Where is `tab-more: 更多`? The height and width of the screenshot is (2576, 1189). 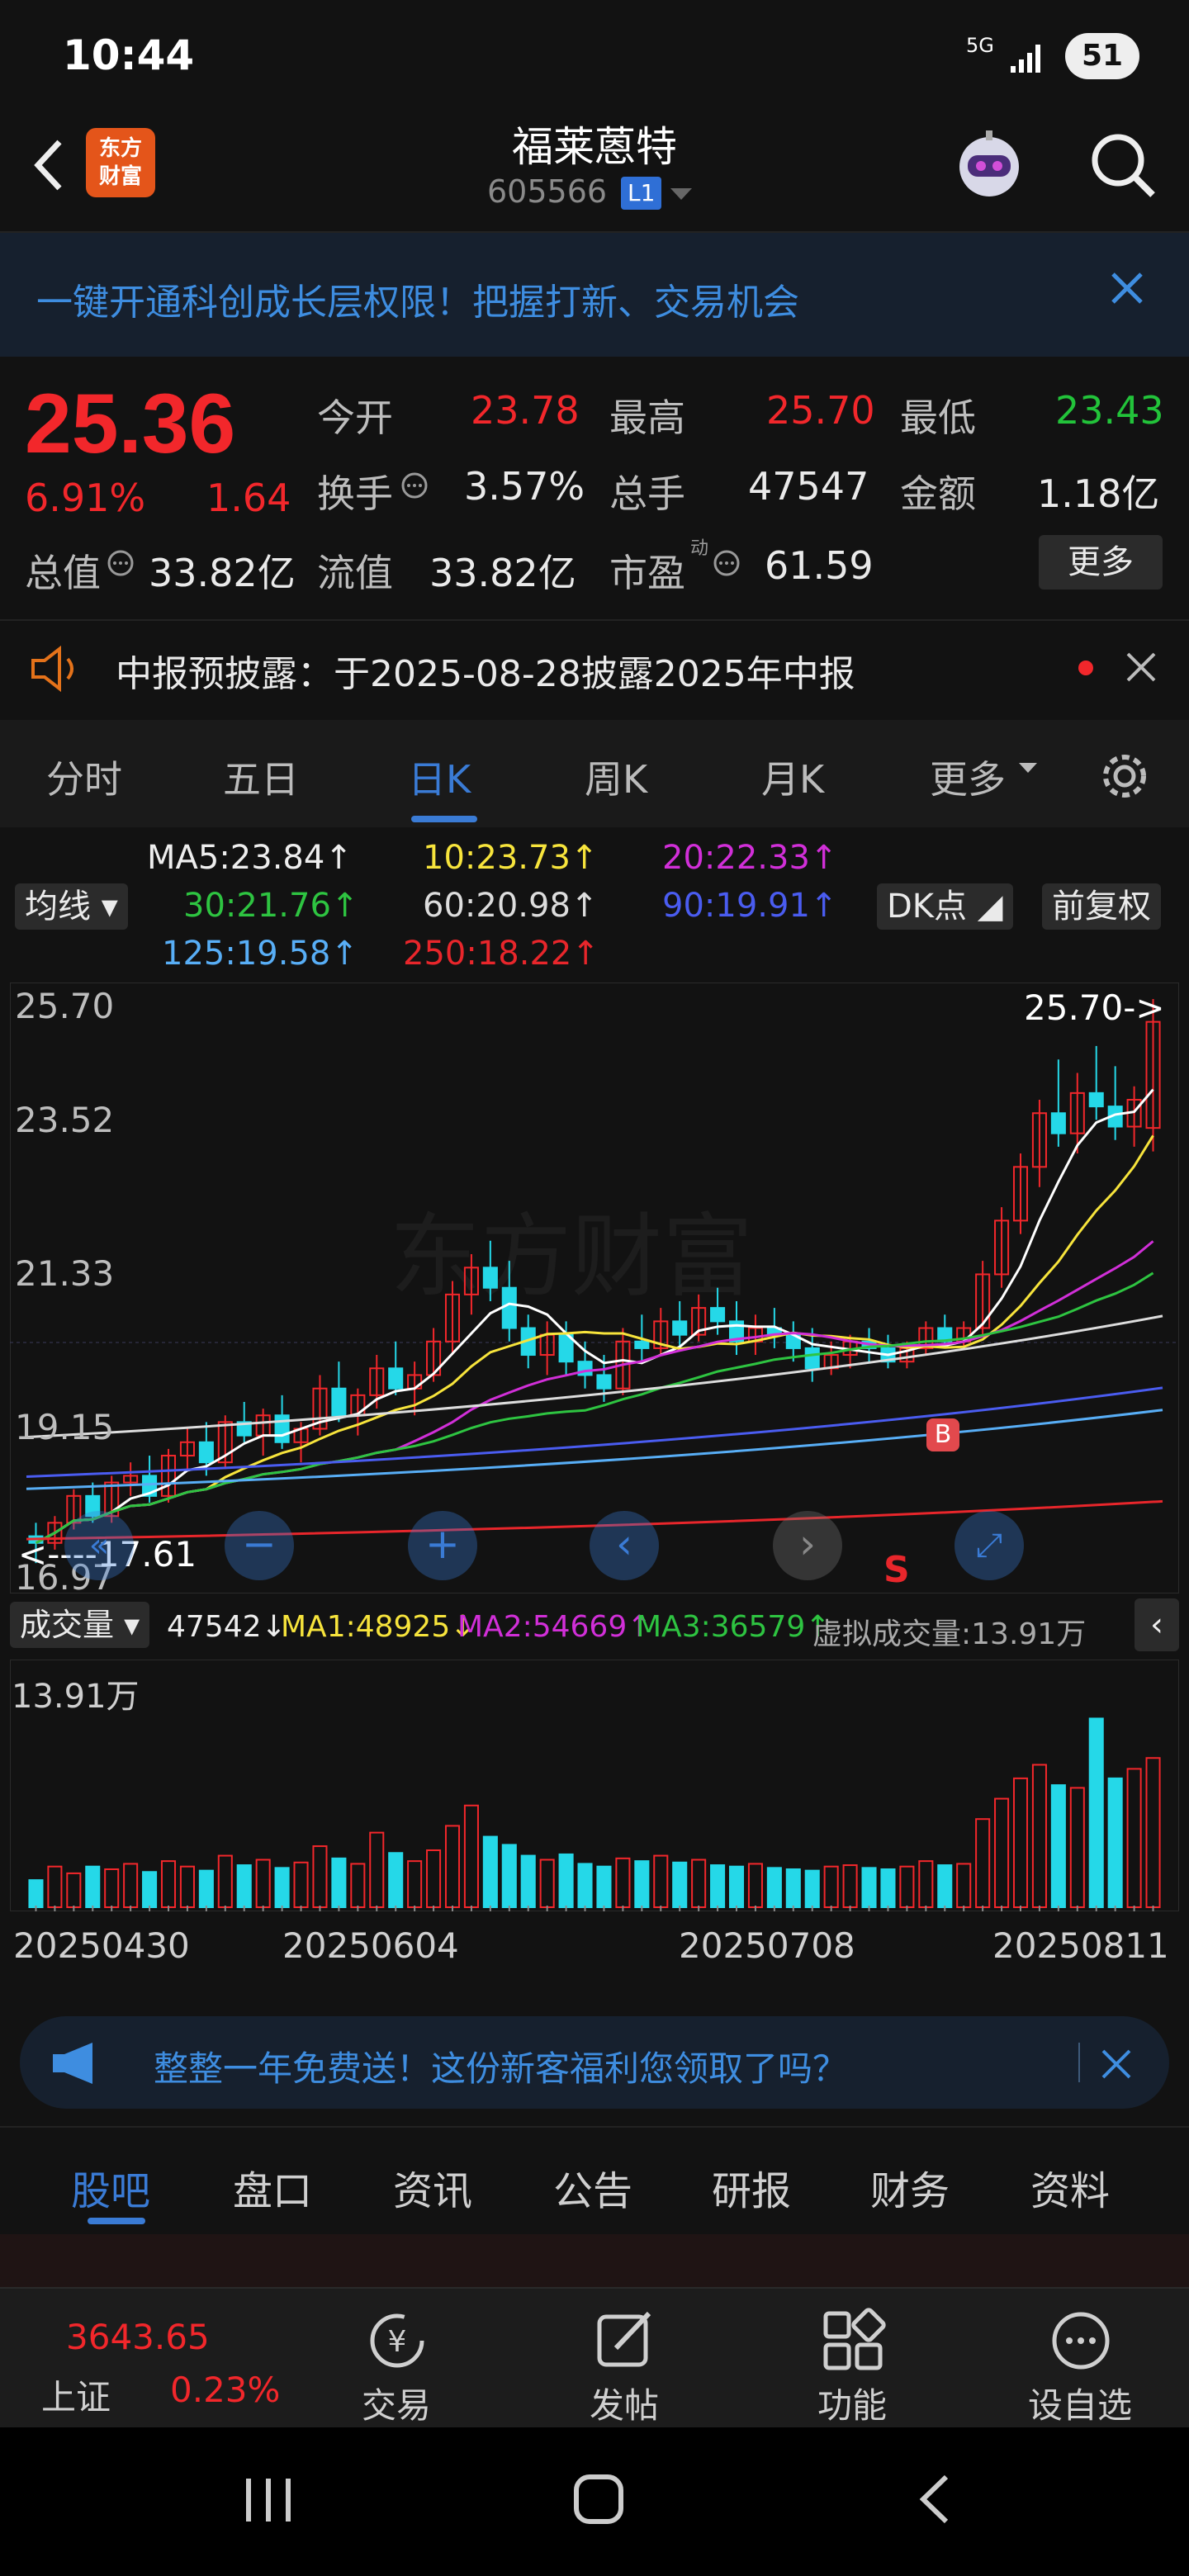
tab-more: 更多 is located at coordinates (968, 777).